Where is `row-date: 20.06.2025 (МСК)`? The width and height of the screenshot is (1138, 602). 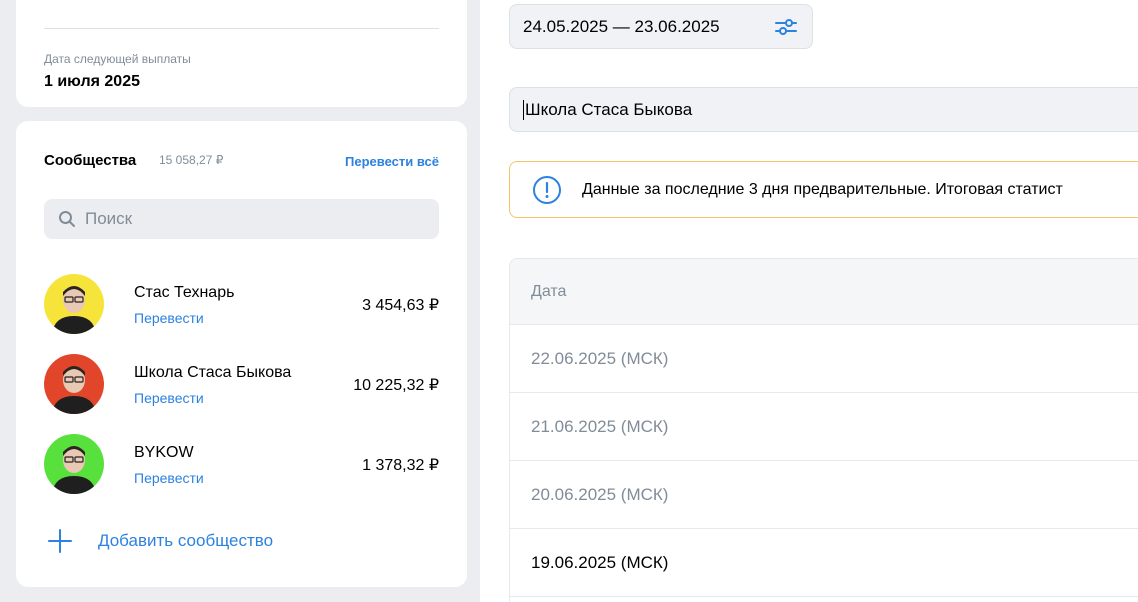
row-date: 20.06.2025 (МСК) is located at coordinates (600, 494).